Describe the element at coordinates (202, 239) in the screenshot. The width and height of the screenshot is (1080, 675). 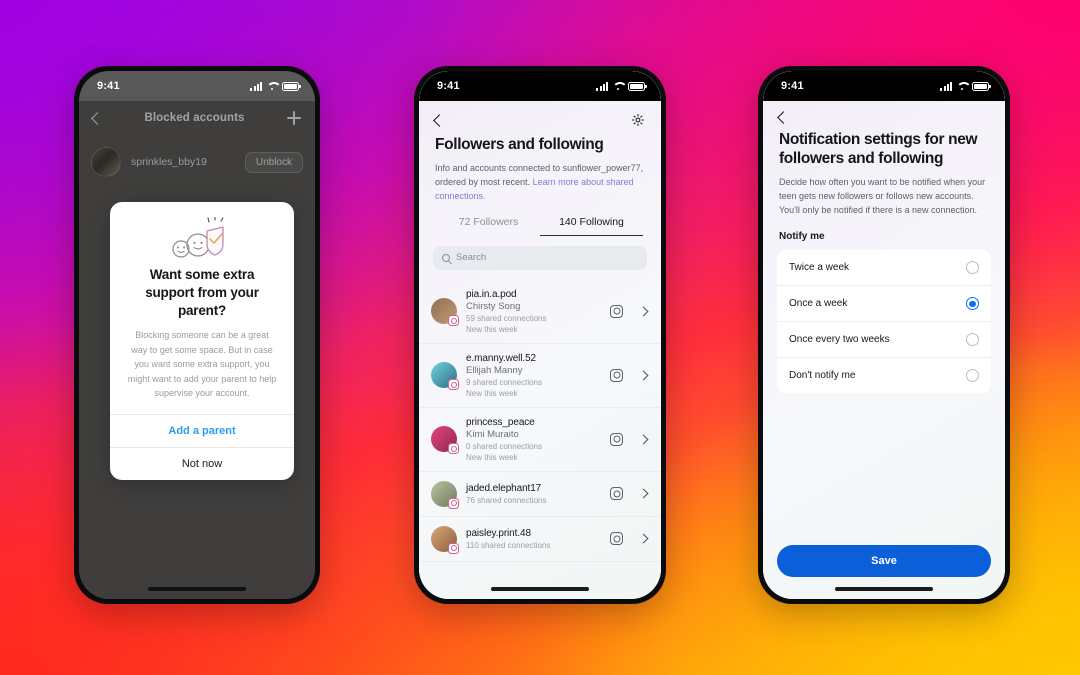
I see `faces-with-shield-icon` at that location.